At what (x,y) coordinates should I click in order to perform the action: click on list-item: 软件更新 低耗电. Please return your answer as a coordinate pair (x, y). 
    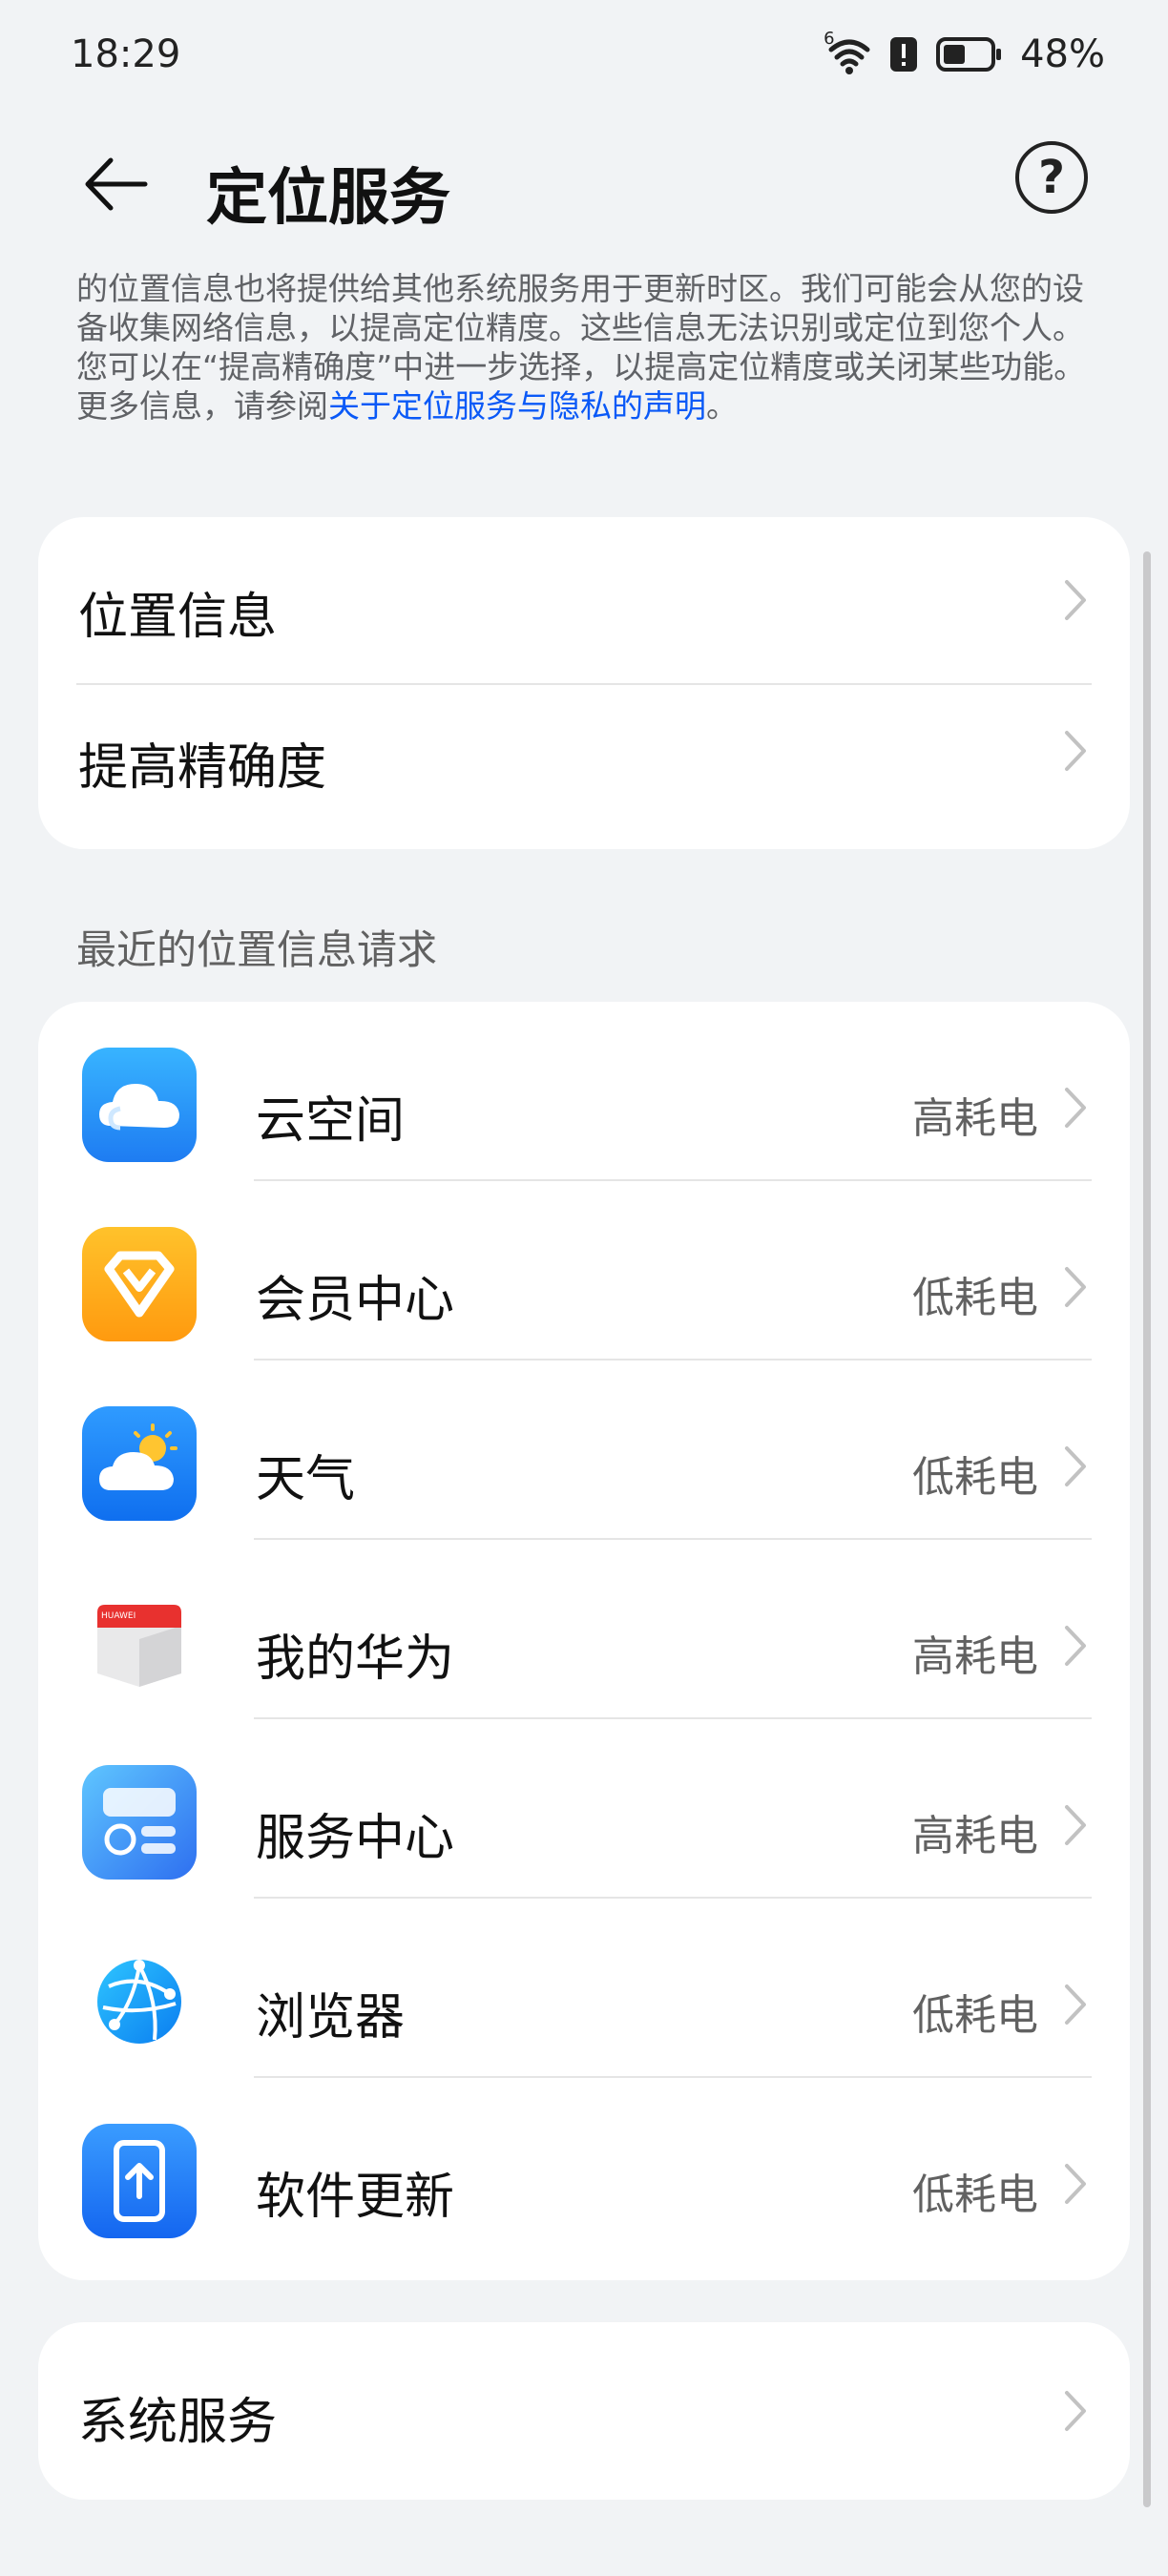
    Looking at the image, I should click on (584, 2167).